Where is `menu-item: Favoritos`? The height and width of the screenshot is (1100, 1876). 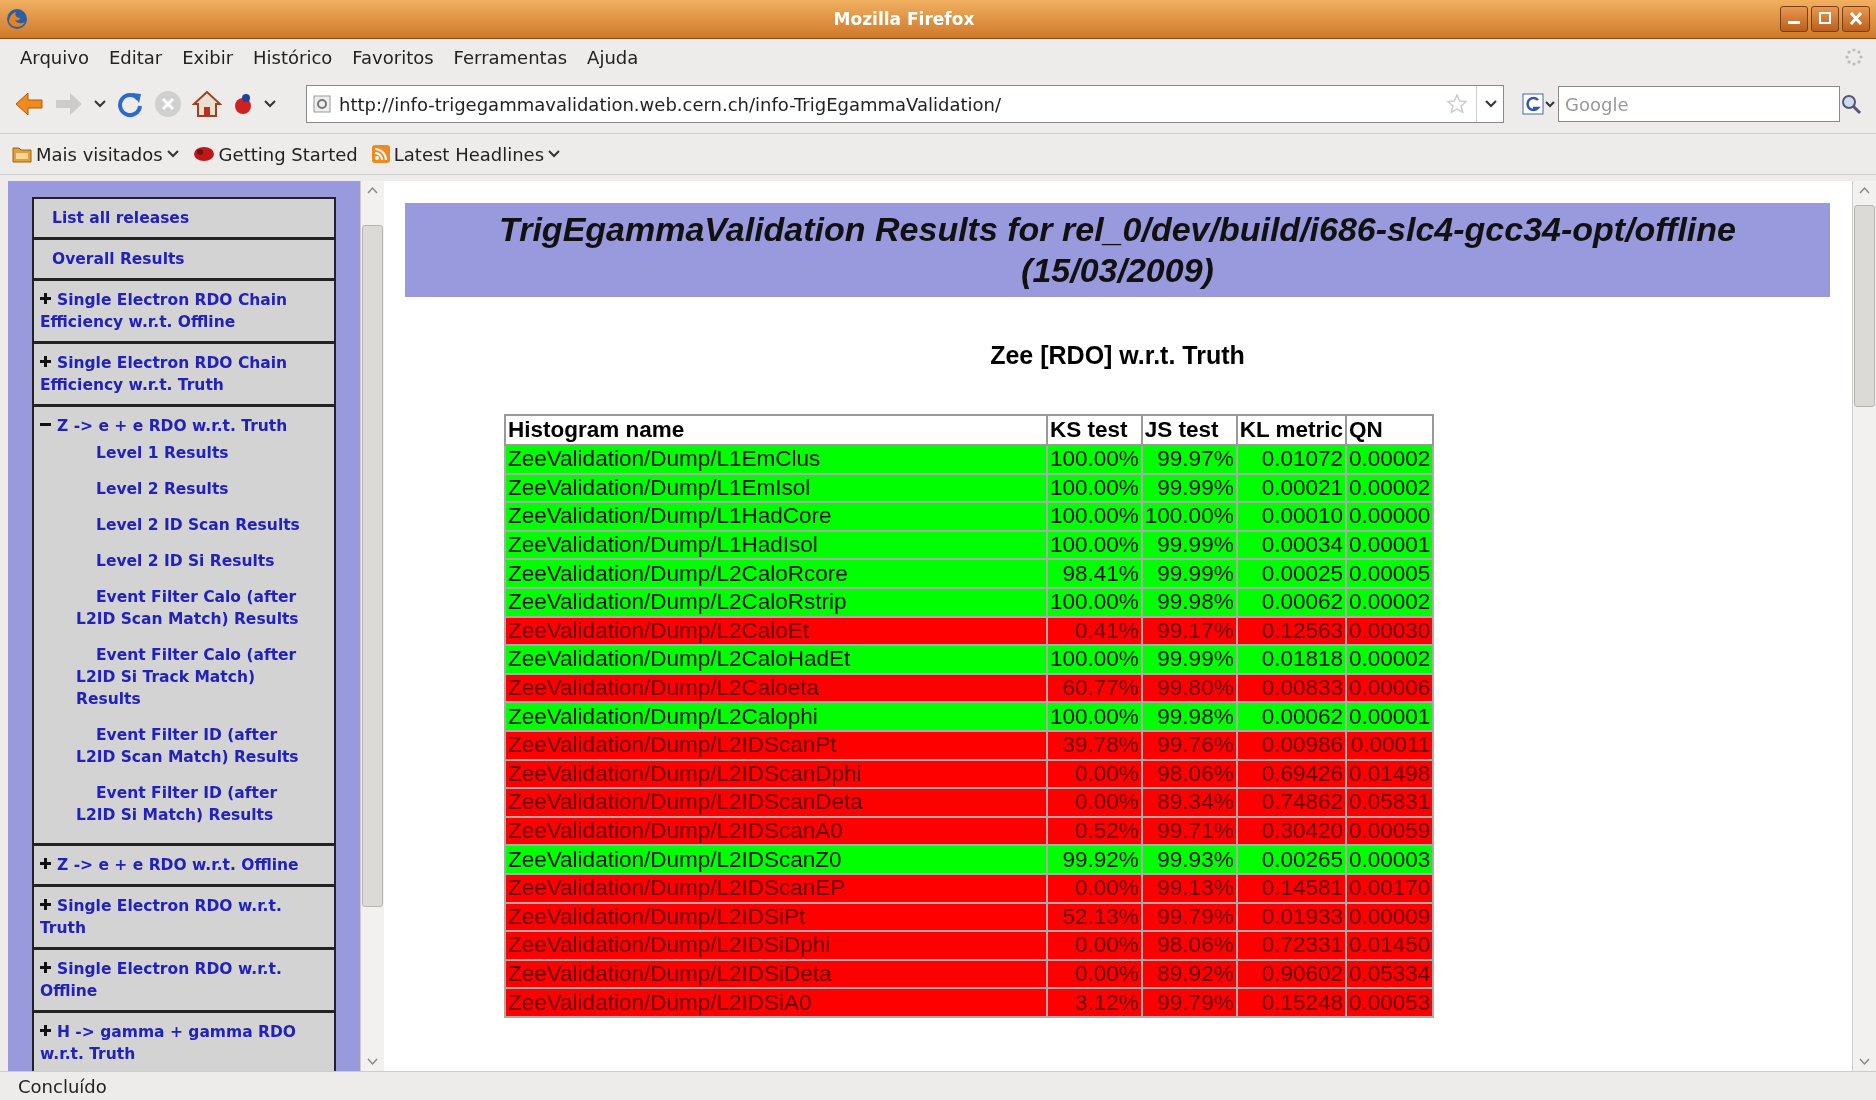 menu-item: Favoritos is located at coordinates (393, 57).